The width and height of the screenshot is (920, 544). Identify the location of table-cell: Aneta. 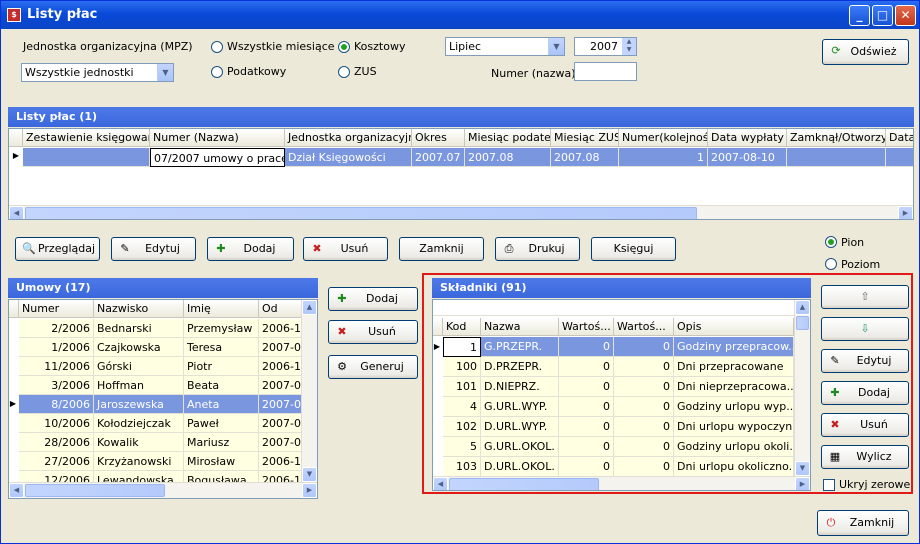
(221, 404).